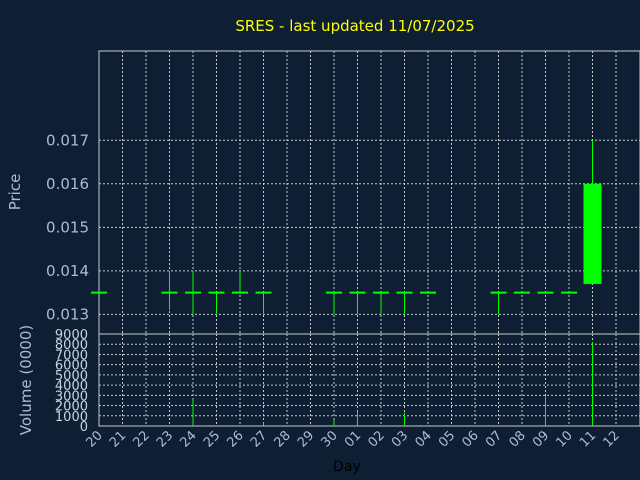 This screenshot has height=480, width=640. I want to click on price-tick-labels: 0.013 0.014 0.015 0.016 0.017, so click(67, 227).